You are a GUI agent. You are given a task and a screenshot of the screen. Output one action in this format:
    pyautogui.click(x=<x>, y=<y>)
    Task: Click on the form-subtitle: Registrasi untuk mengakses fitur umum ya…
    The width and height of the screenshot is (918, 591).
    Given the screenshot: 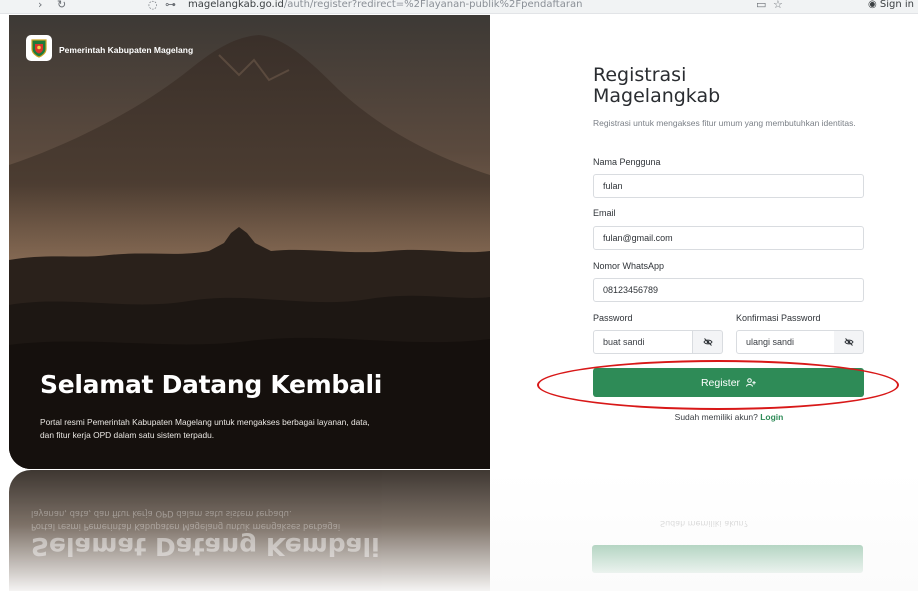 What is the action you would take?
    pyautogui.click(x=724, y=123)
    